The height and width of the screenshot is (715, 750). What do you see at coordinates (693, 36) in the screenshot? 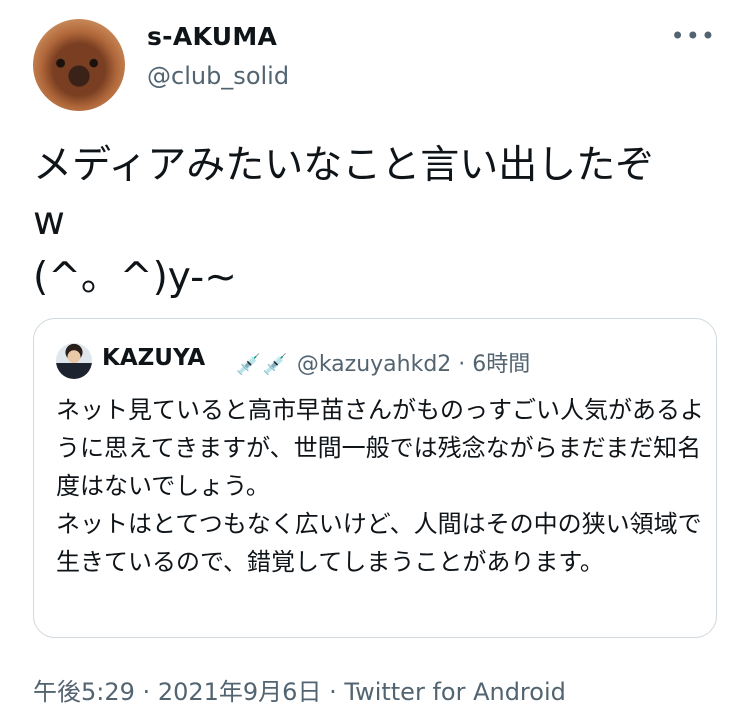
I see `more-options-icon: •••` at bounding box center [693, 36].